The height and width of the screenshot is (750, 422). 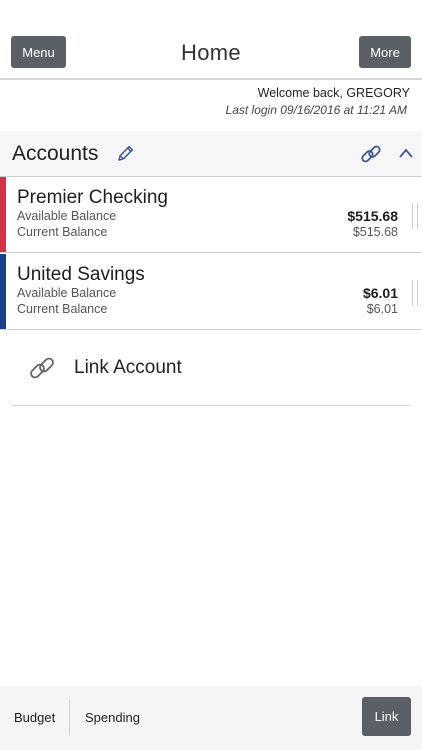 What do you see at coordinates (375, 232) in the screenshot?
I see `current-balance-value: $515.68` at bounding box center [375, 232].